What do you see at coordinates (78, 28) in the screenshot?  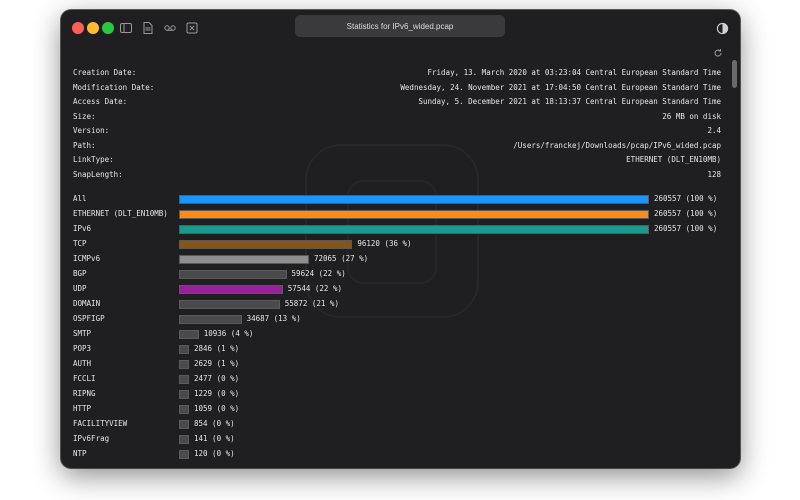 I see `close-window-button` at bounding box center [78, 28].